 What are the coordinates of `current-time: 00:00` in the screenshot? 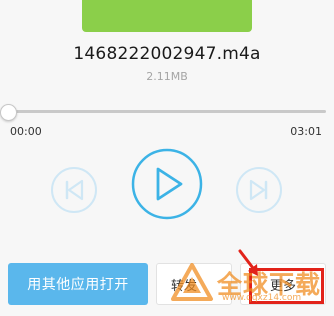 It's located at (26, 131).